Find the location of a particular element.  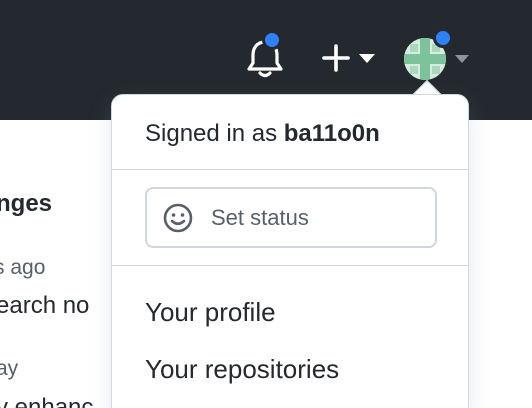

section-heading: nges is located at coordinates (26, 203).